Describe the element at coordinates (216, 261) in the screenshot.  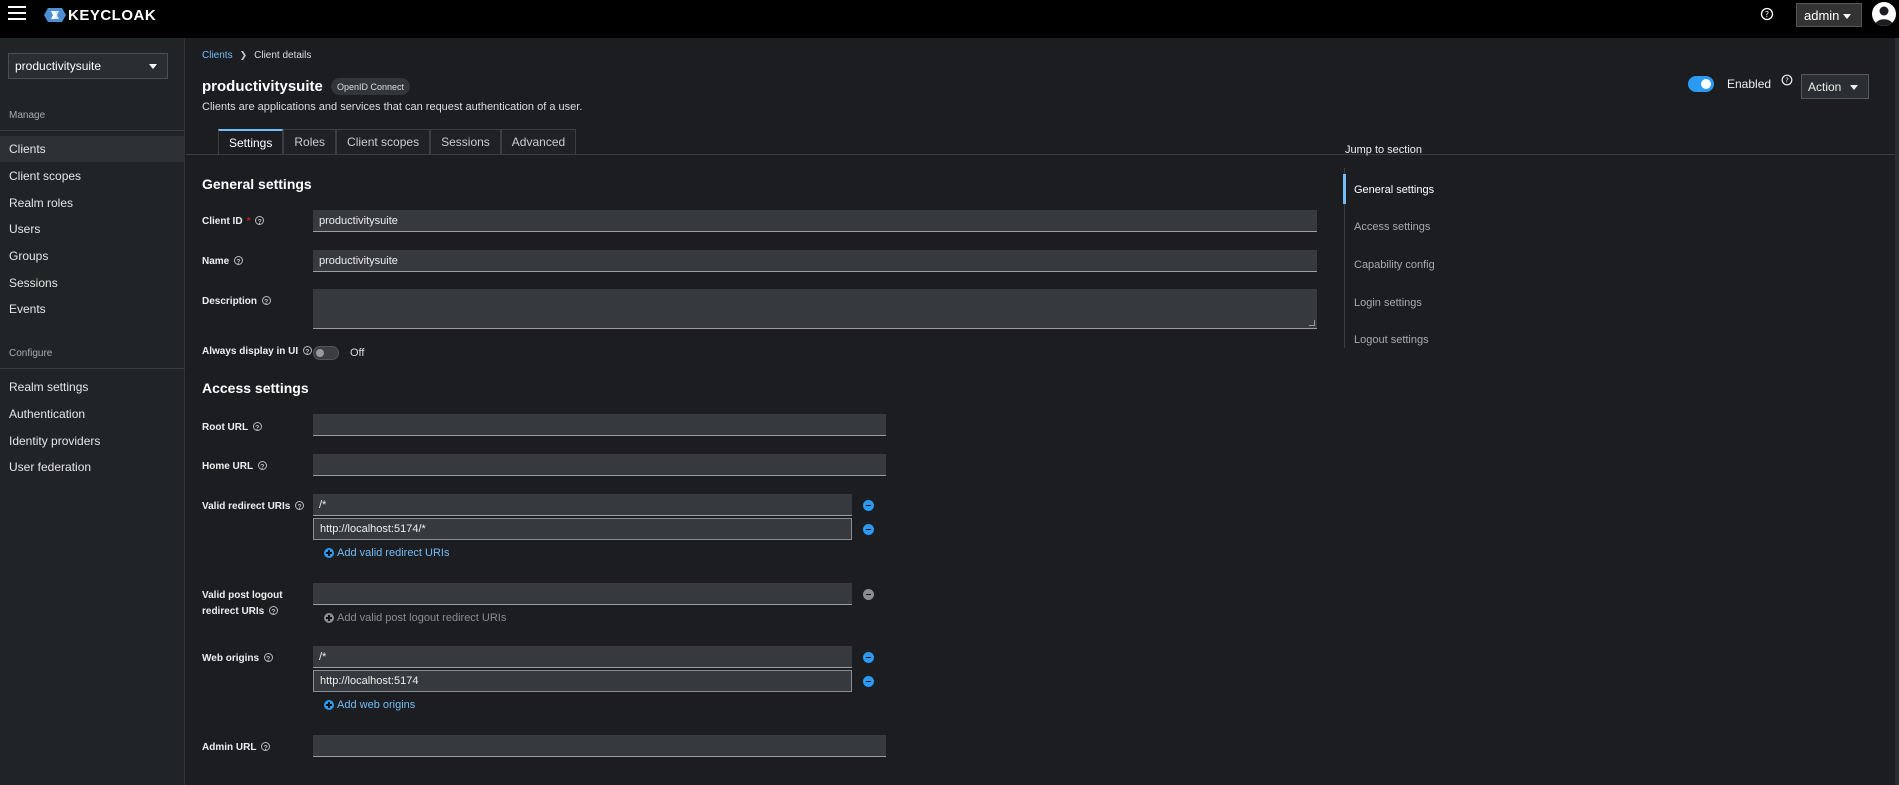
I see `name-label-text: Name` at that location.